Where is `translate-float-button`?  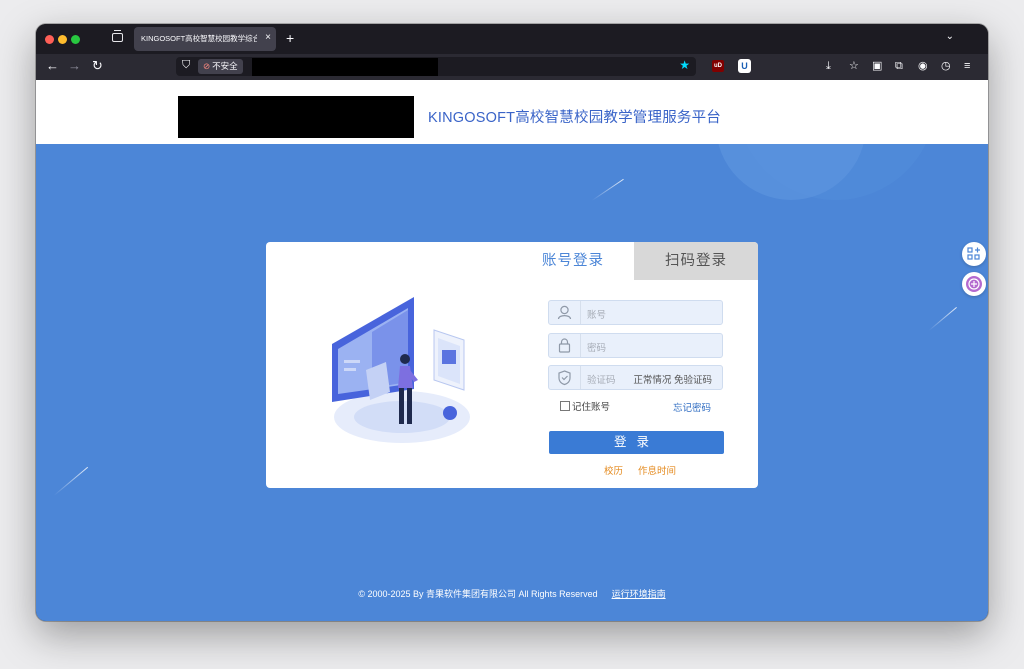
translate-float-button is located at coordinates (974, 284).